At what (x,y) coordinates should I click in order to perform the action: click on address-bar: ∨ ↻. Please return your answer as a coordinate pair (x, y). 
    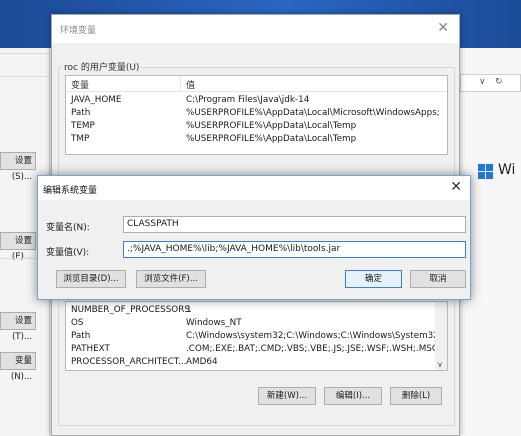
    Looking at the image, I should click on (490, 83).